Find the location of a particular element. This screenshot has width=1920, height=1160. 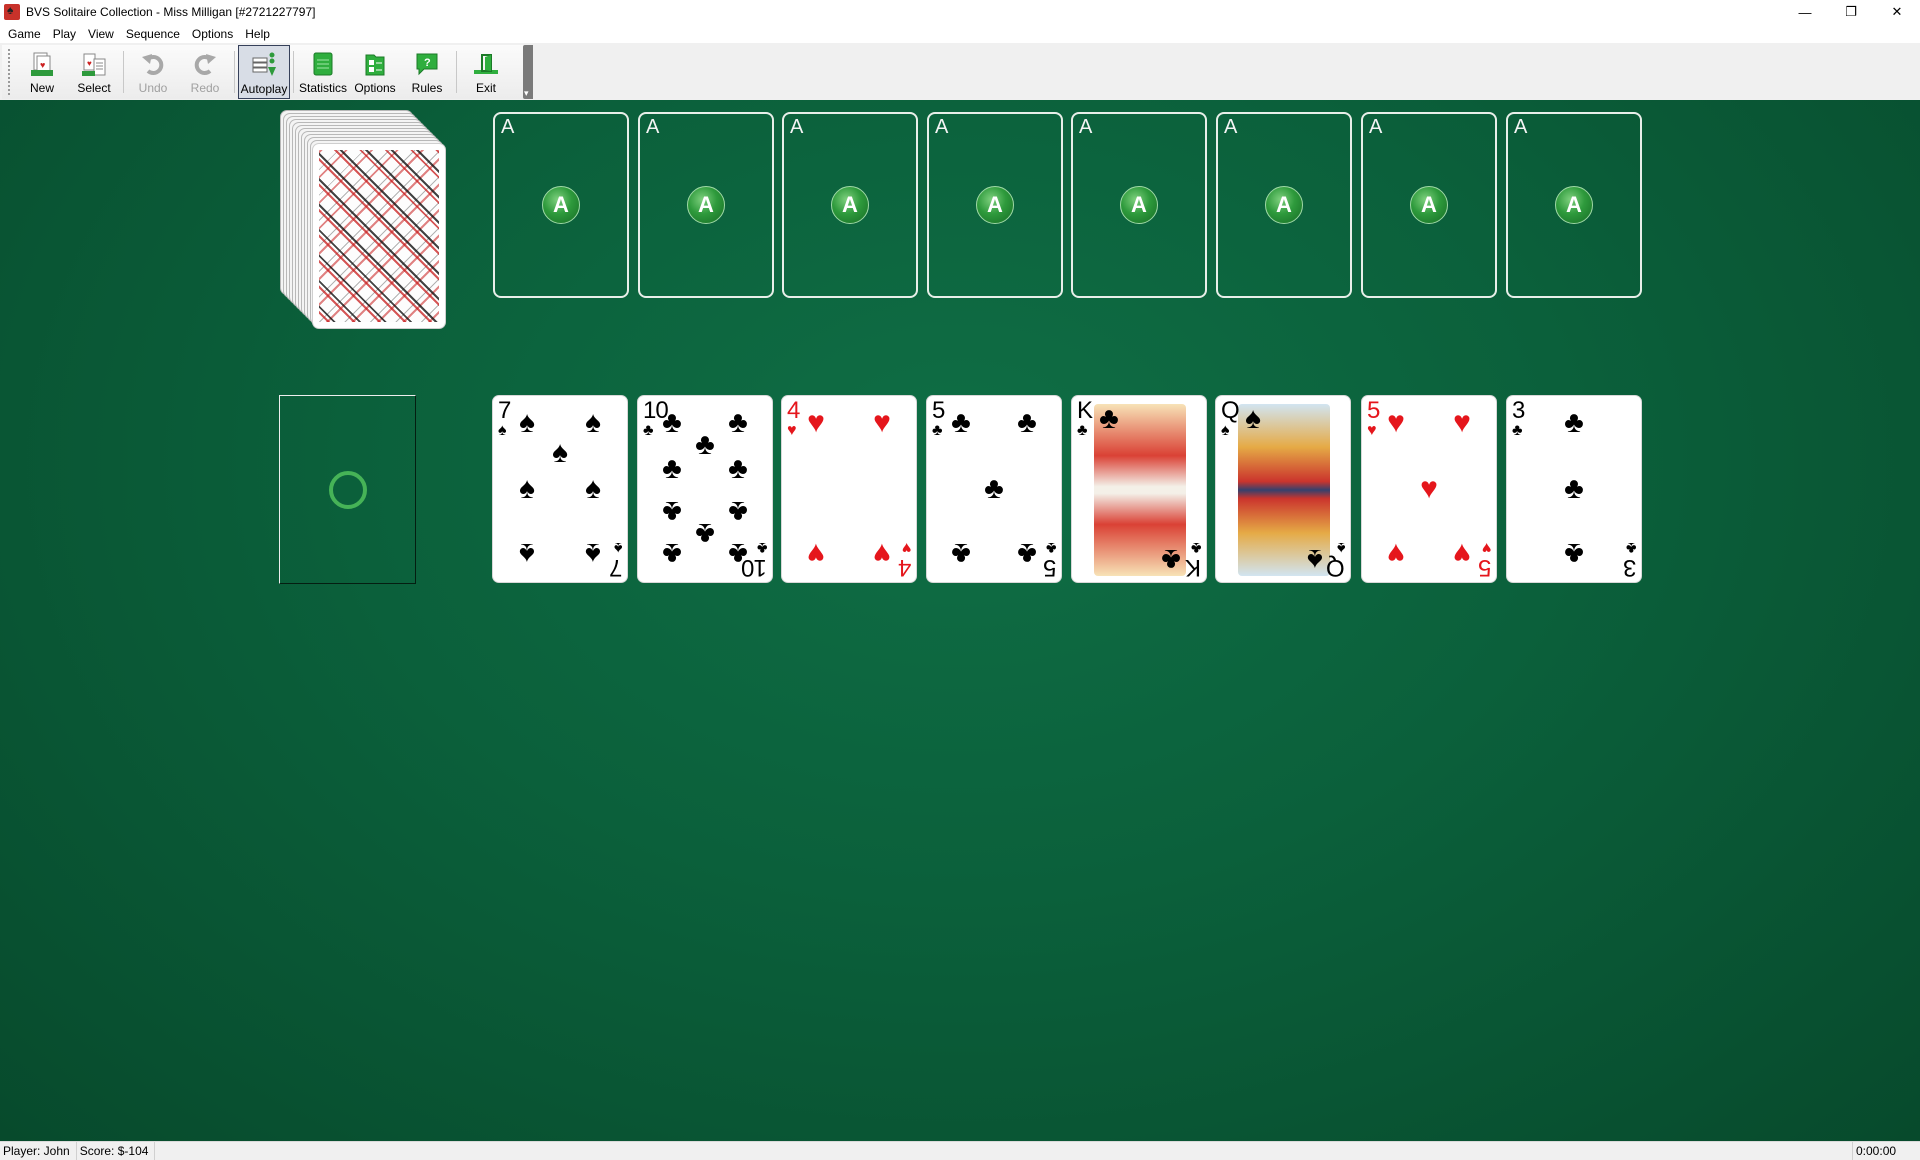

foundation-4: A A is located at coordinates (995, 205).